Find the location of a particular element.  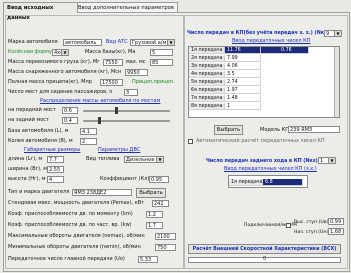

main-gear-input: 5.33 is located at coordinates (148, 259).